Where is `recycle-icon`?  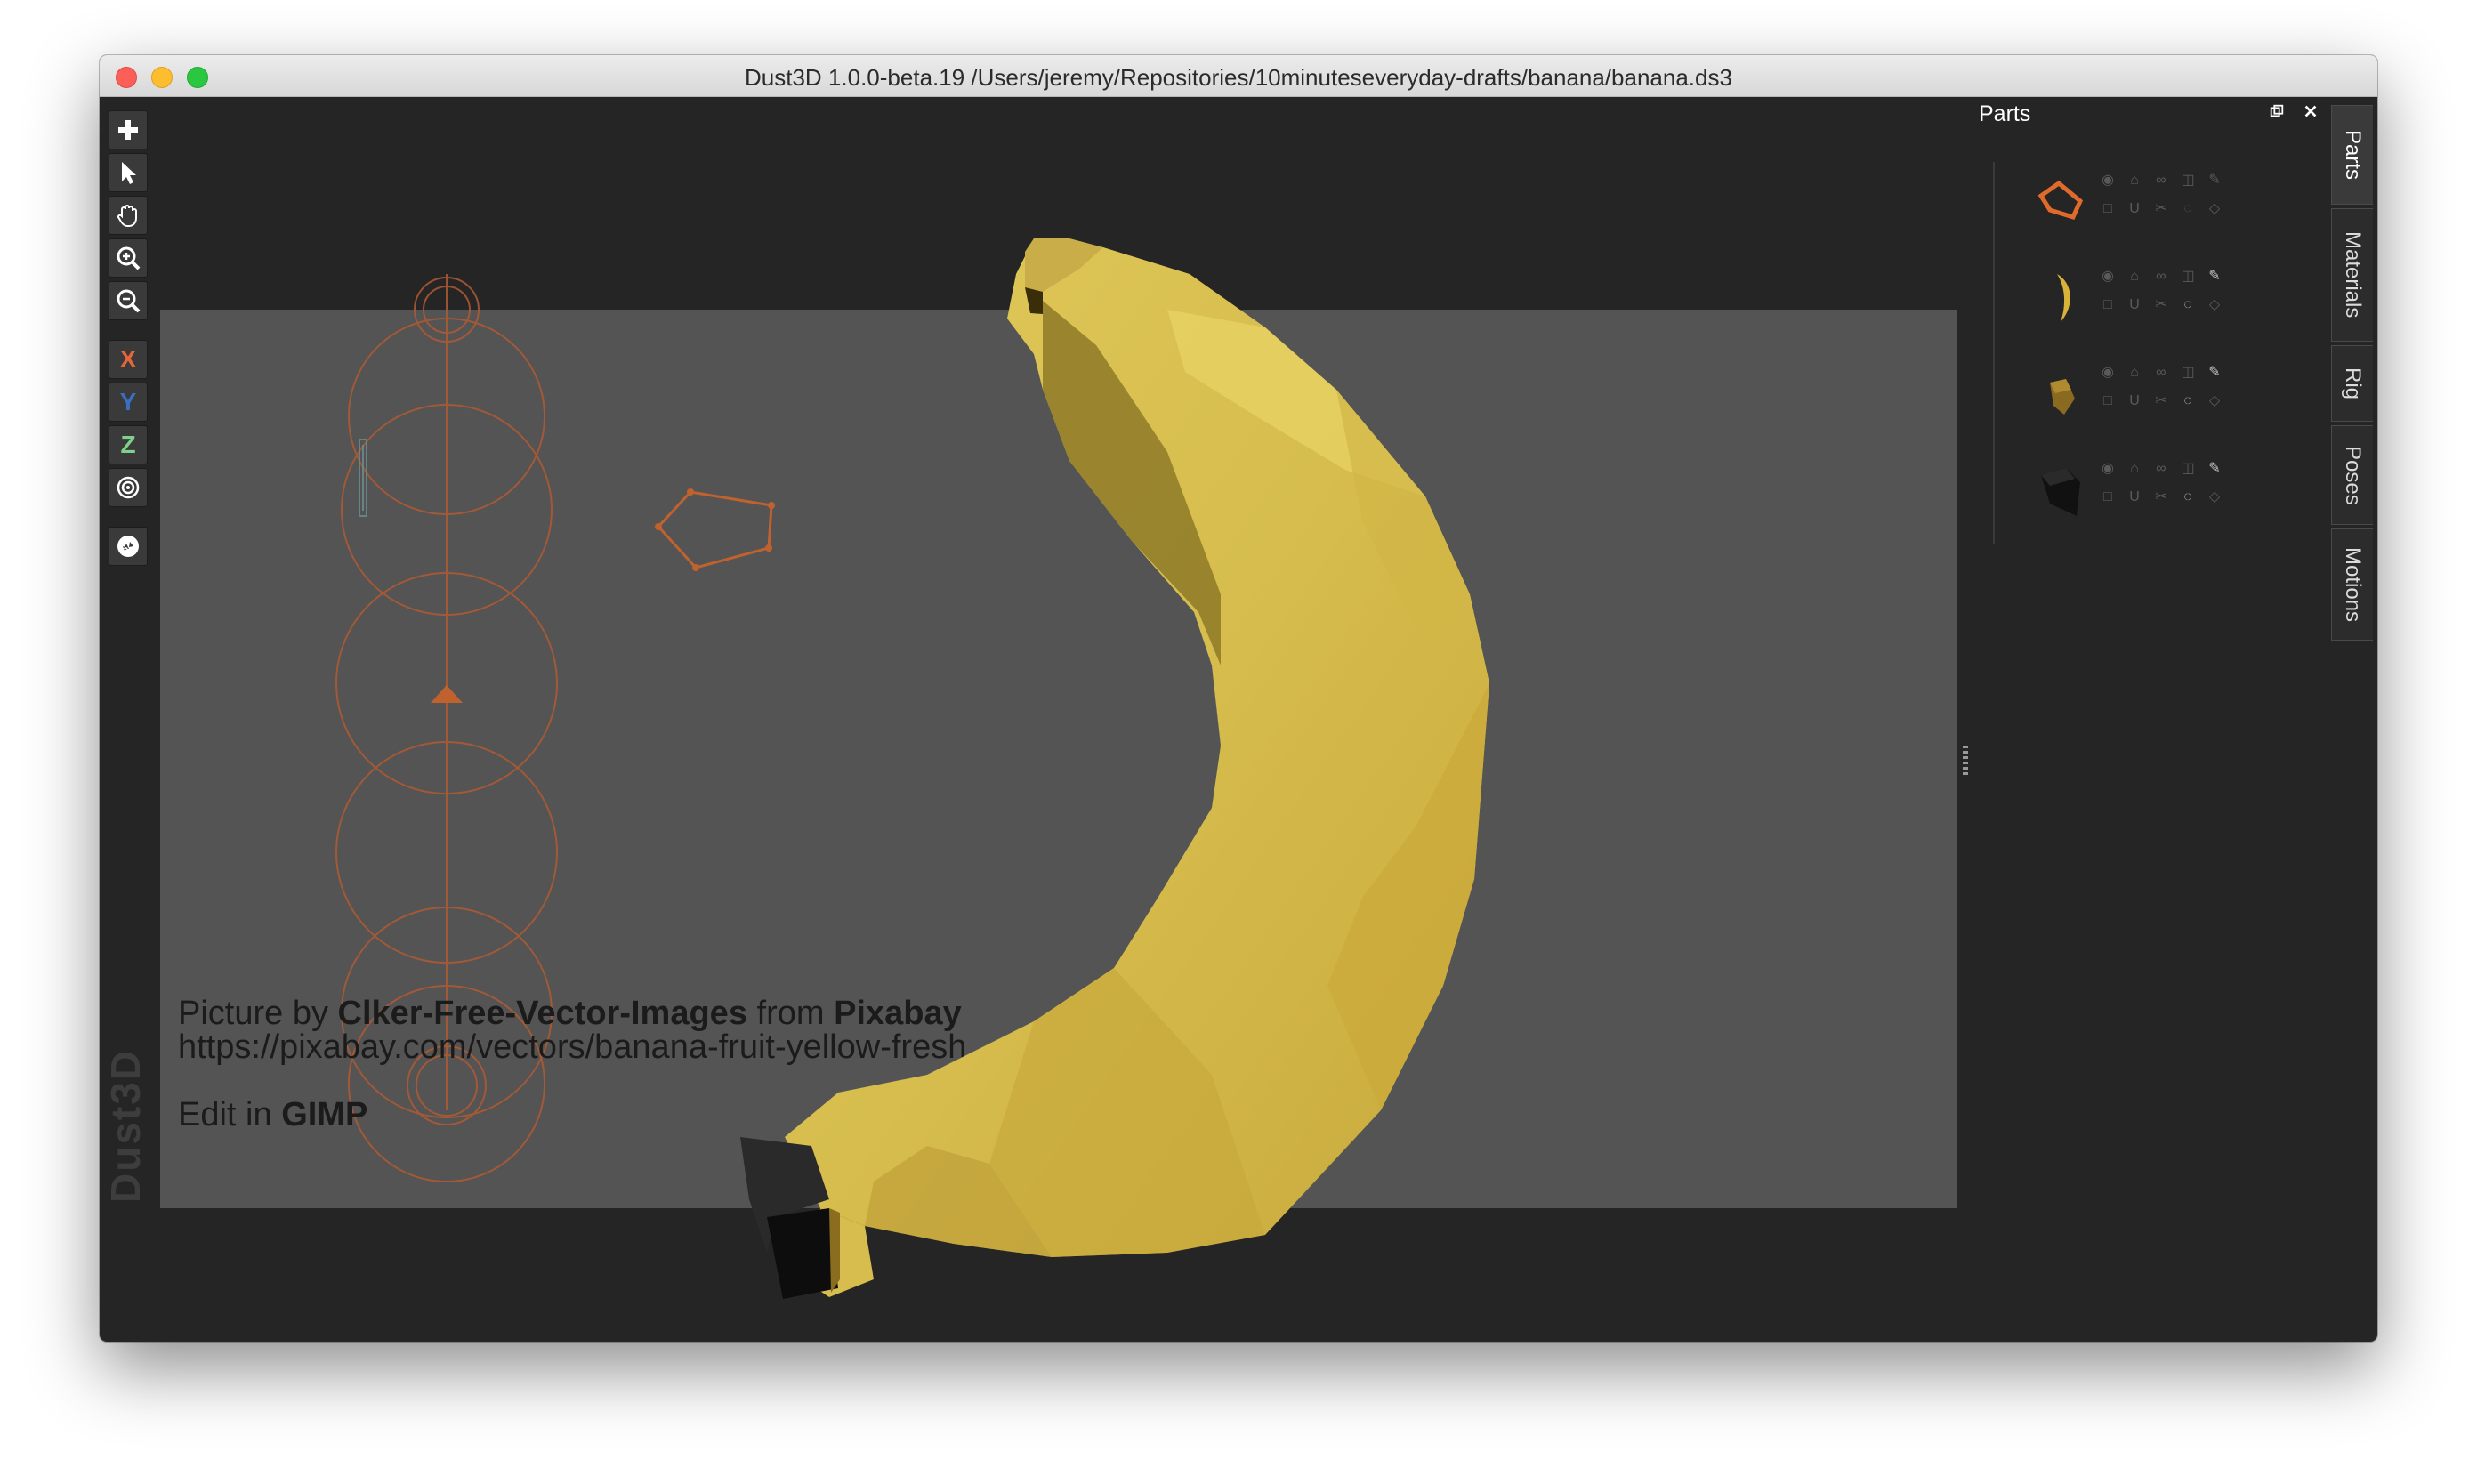
recycle-icon is located at coordinates (128, 546).